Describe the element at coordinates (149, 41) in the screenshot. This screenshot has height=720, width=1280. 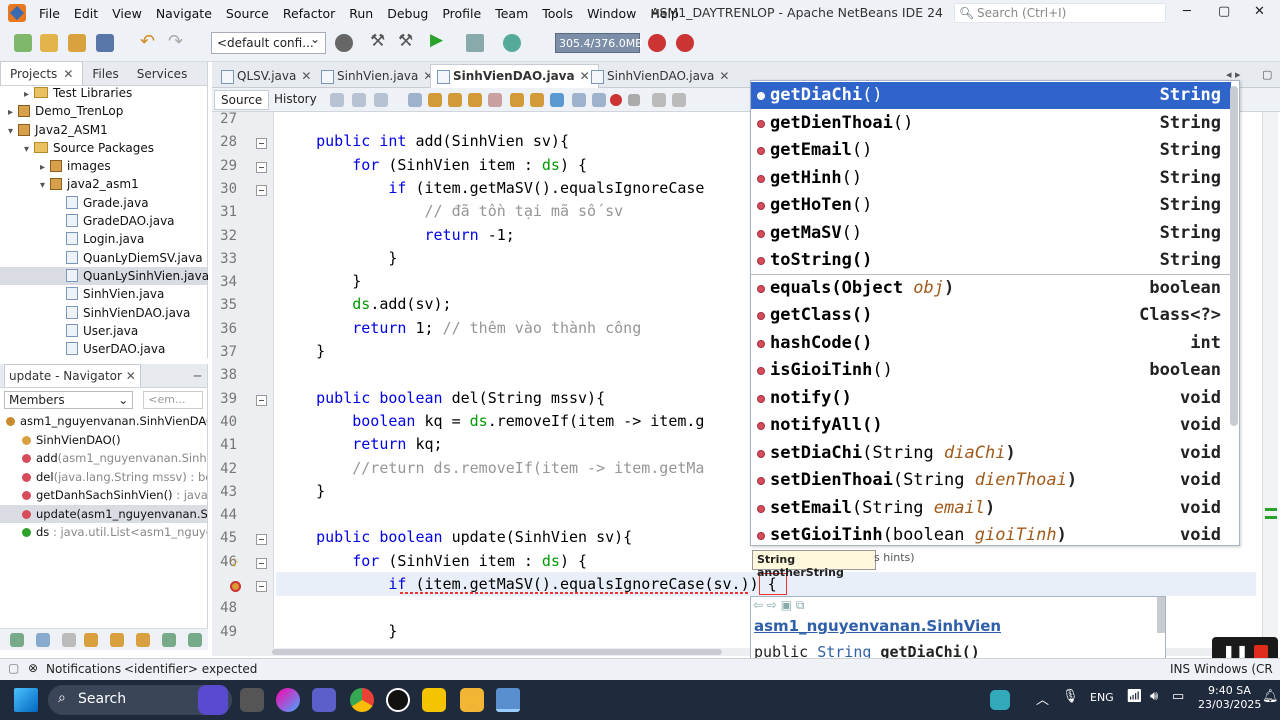
I see `undo-icon: ↶` at that location.